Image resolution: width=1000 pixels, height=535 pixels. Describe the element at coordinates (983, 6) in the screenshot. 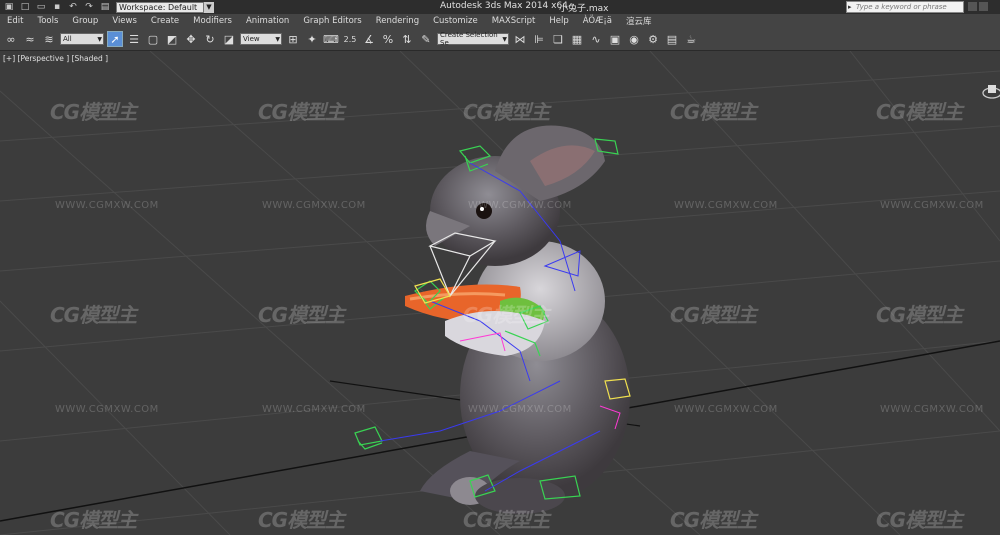

I see `help-icon` at that location.